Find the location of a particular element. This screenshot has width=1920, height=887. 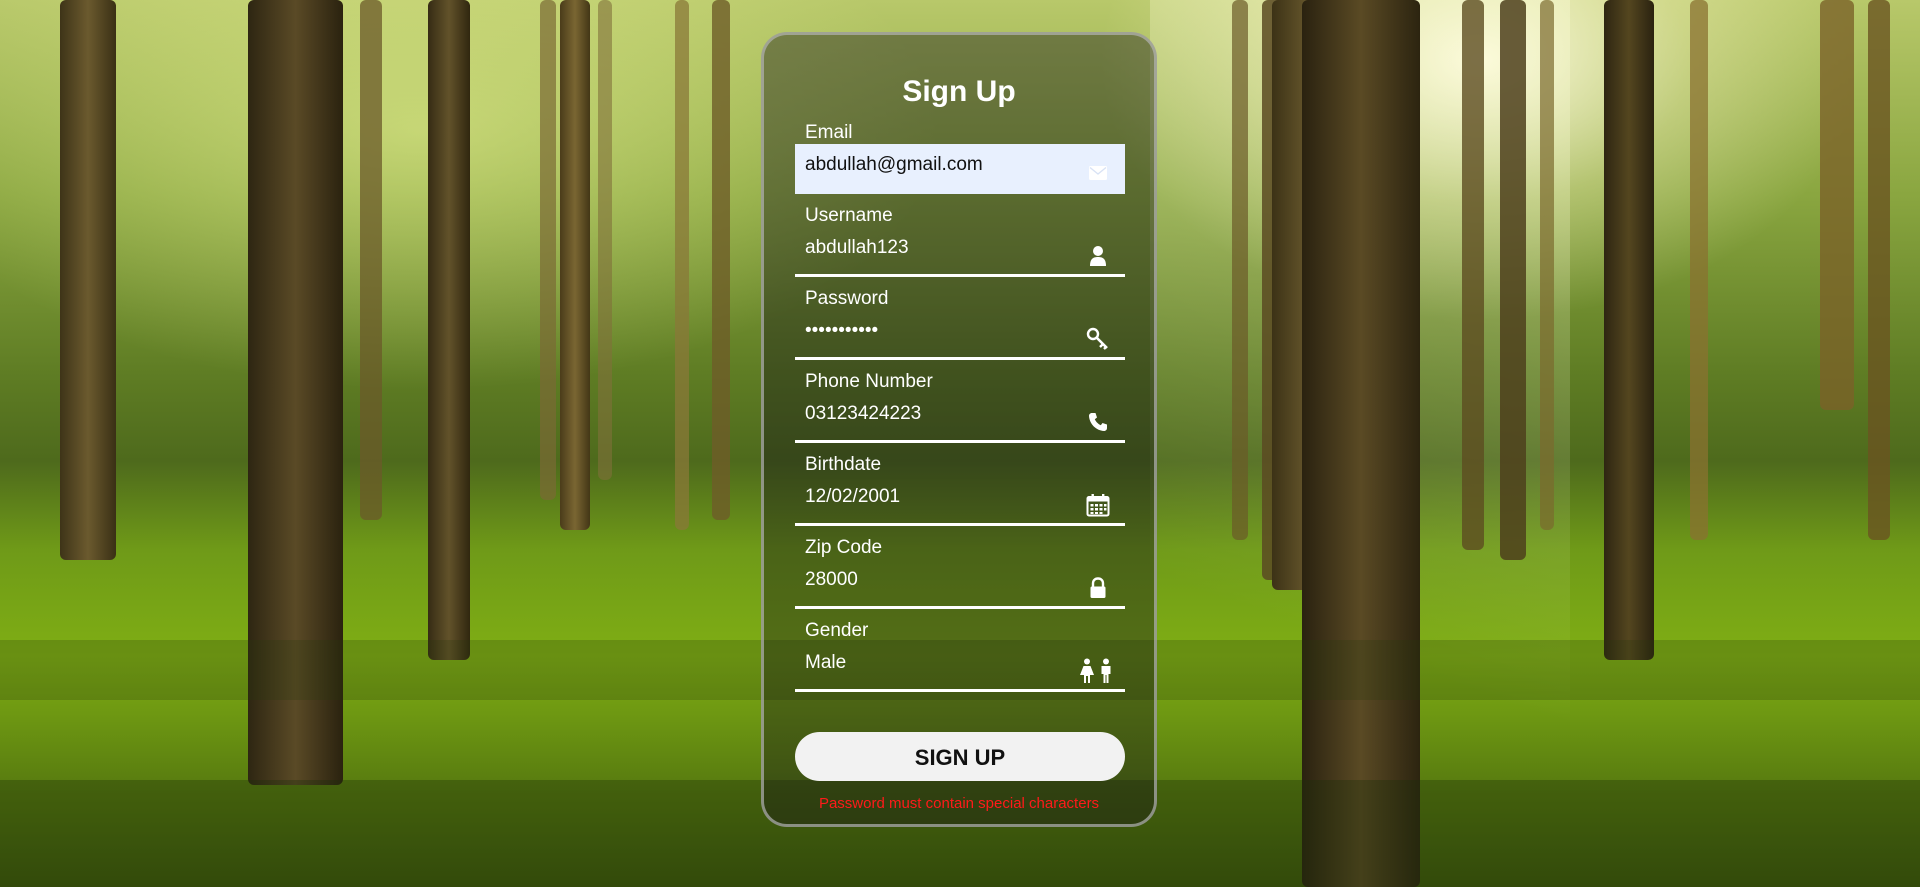

email-label: Email is located at coordinates (829, 132).